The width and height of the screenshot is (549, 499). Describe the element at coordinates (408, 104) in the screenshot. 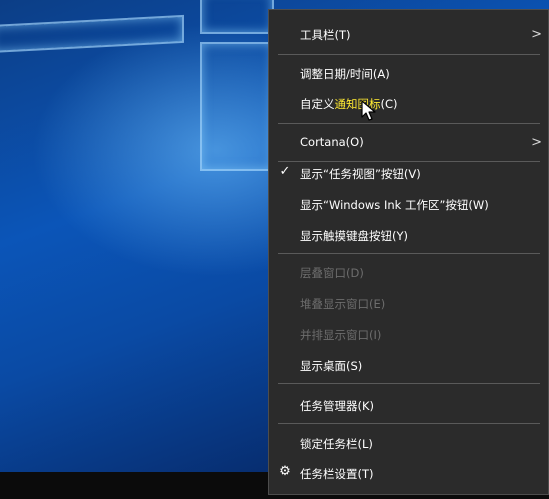

I see `menu-item-customize-notification-icons: 自定义通知图标(C)` at that location.